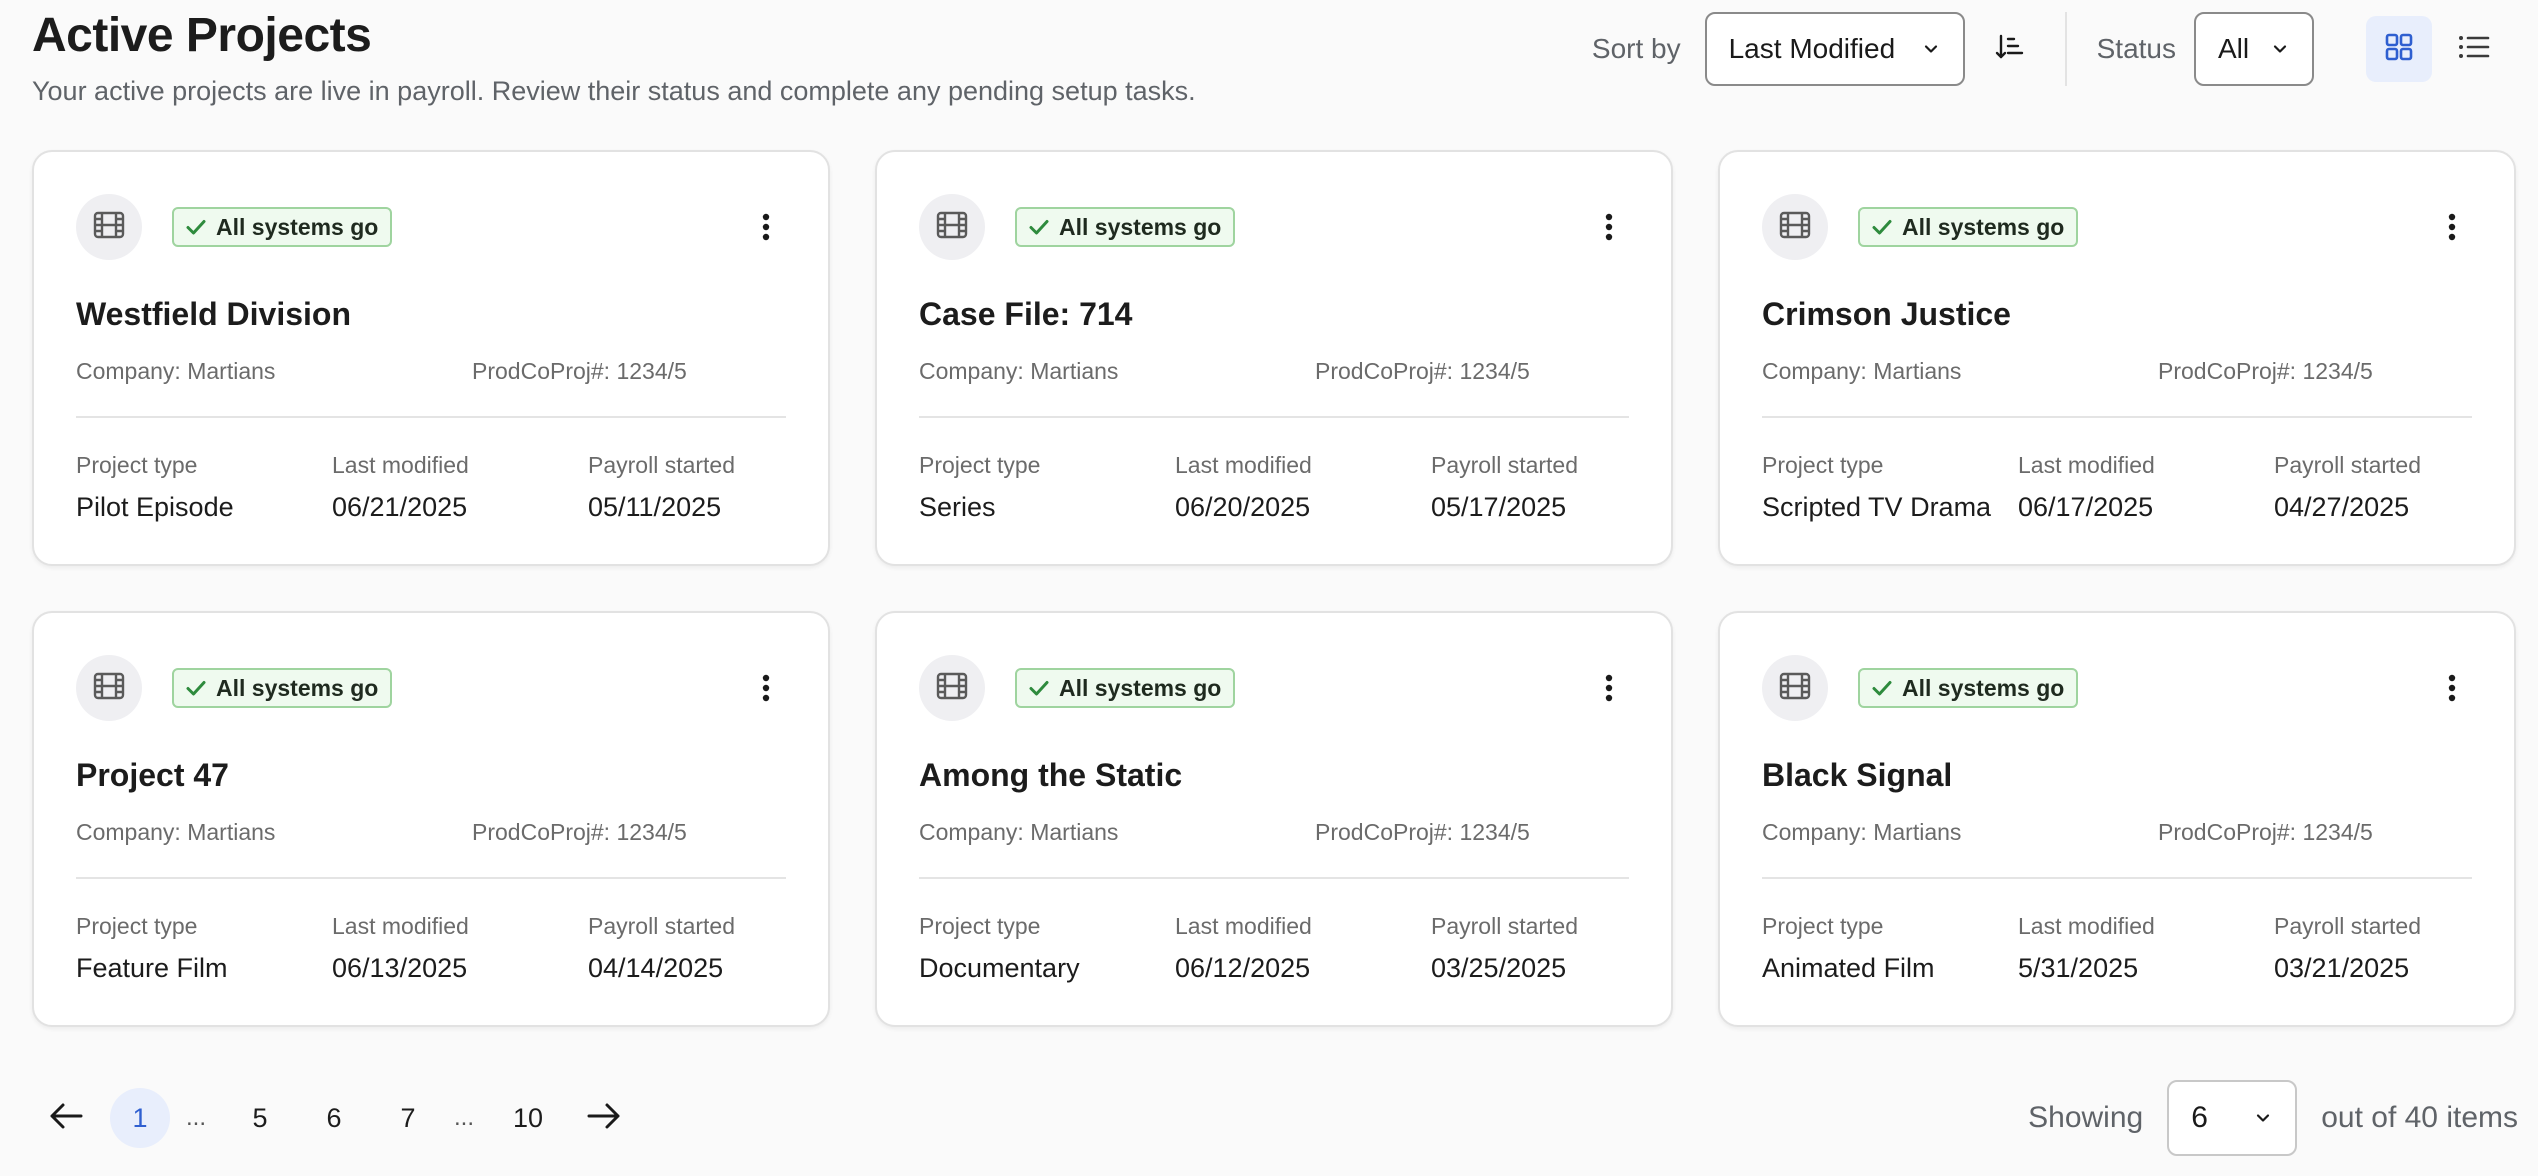  I want to click on payroll-started-stat: Payroll started 03/21/2025, so click(2347, 948).